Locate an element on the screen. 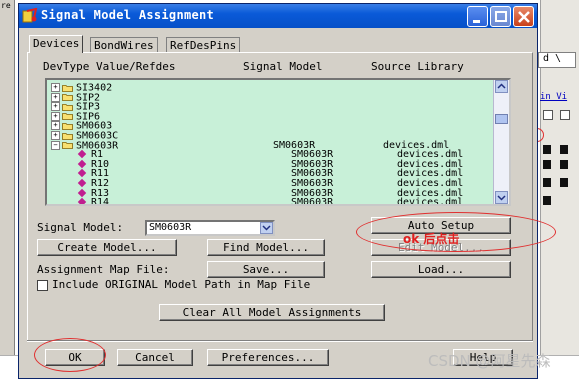 This screenshot has height=381, width=579. row-name-cell: + SIP3 is located at coordinates (75, 107).